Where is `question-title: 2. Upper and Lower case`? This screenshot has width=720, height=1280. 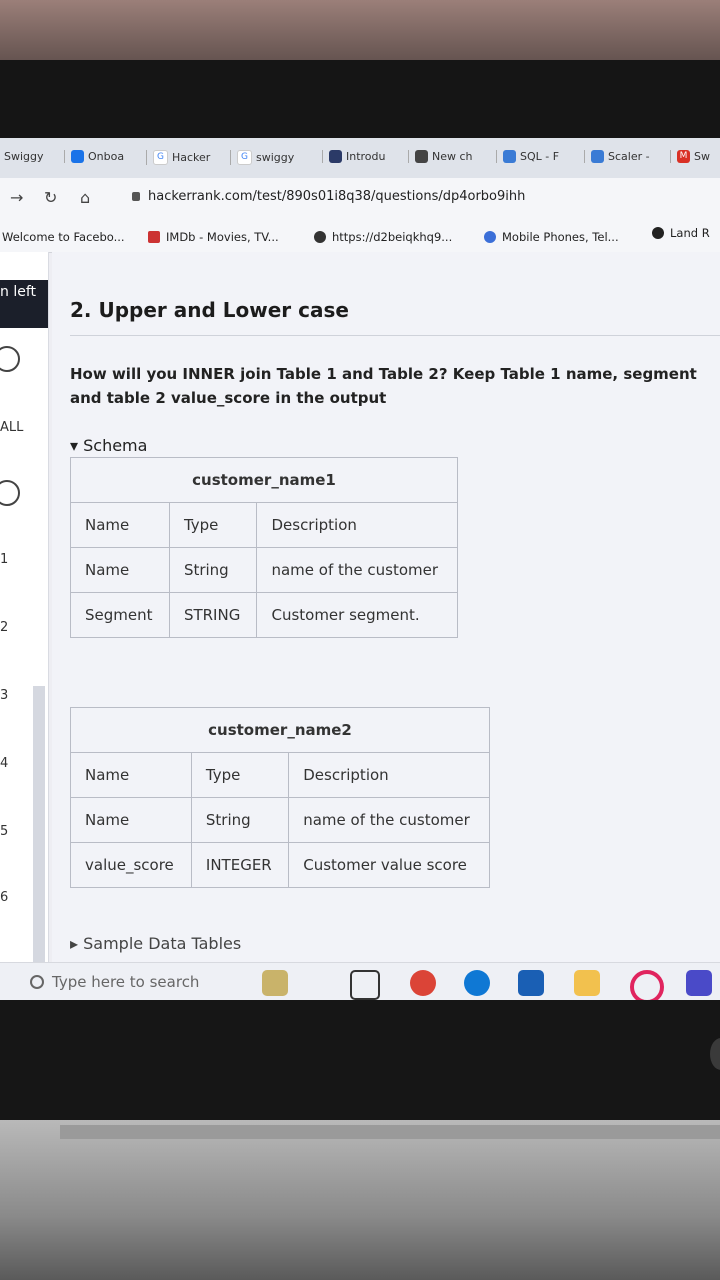
question-title: 2. Upper and Lower case is located at coordinates (209, 310).